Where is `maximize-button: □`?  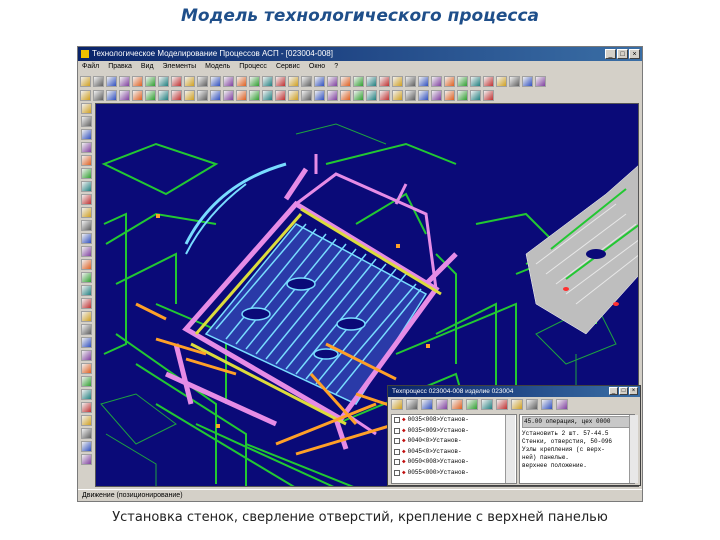 maximize-button: □ is located at coordinates (622, 54).